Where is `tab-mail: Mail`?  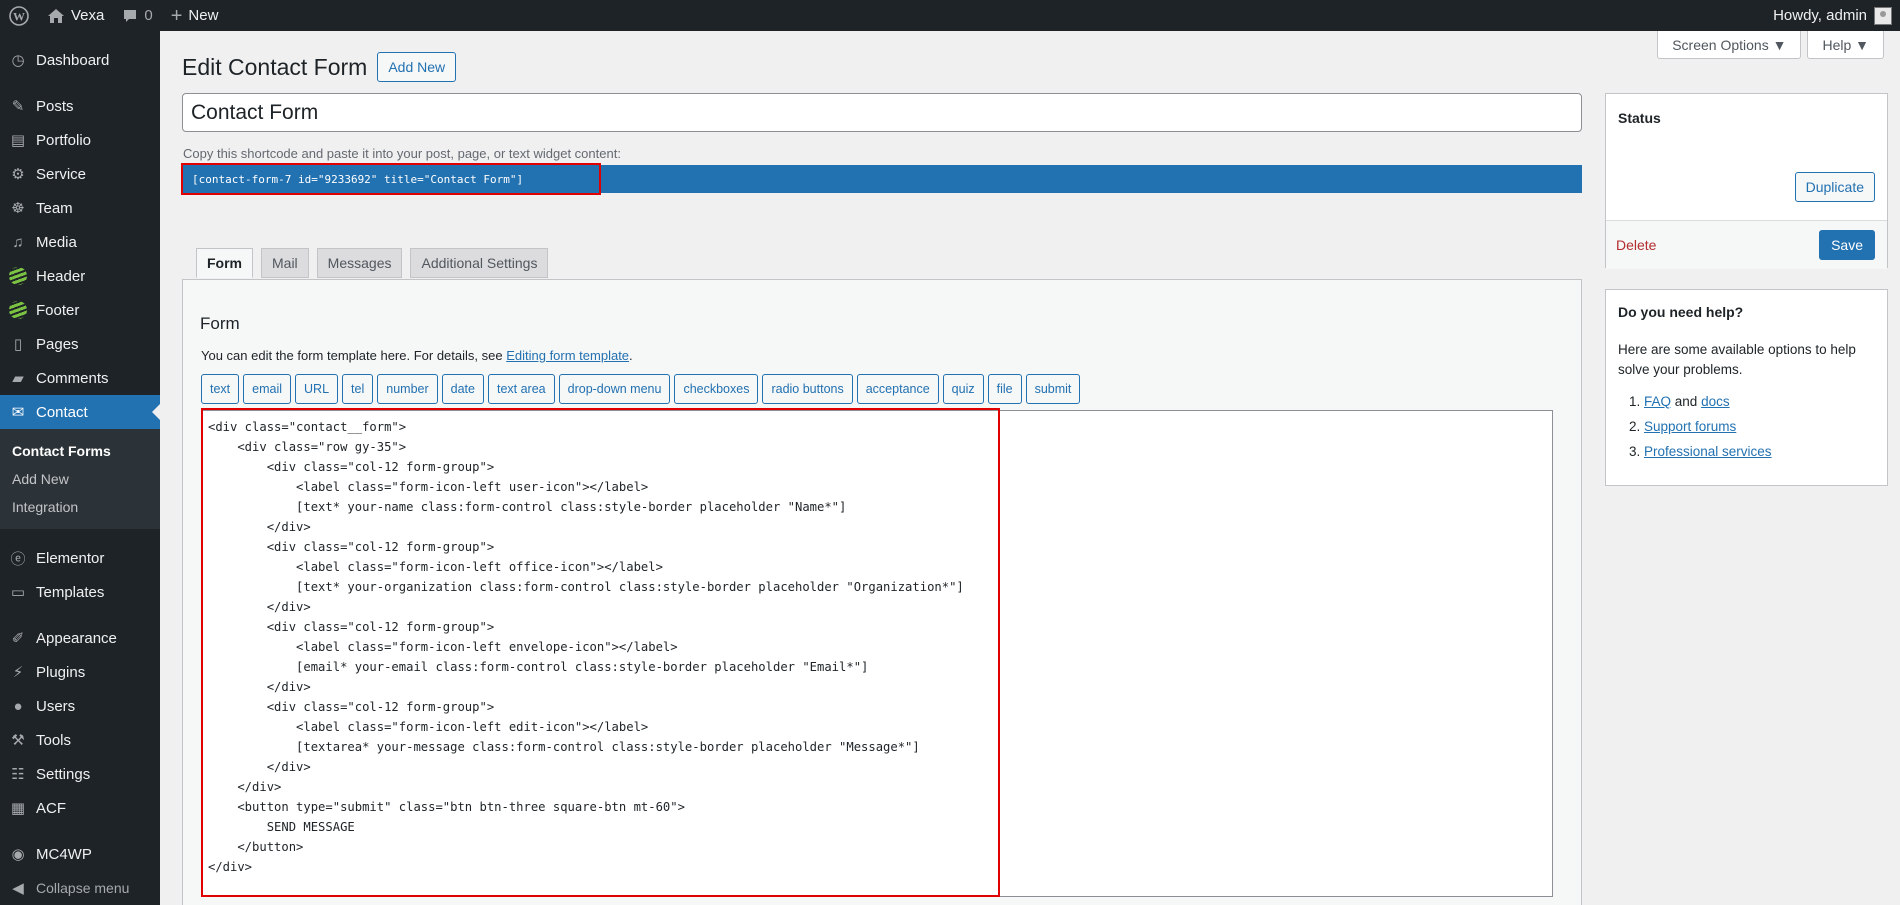 tab-mail: Mail is located at coordinates (285, 263).